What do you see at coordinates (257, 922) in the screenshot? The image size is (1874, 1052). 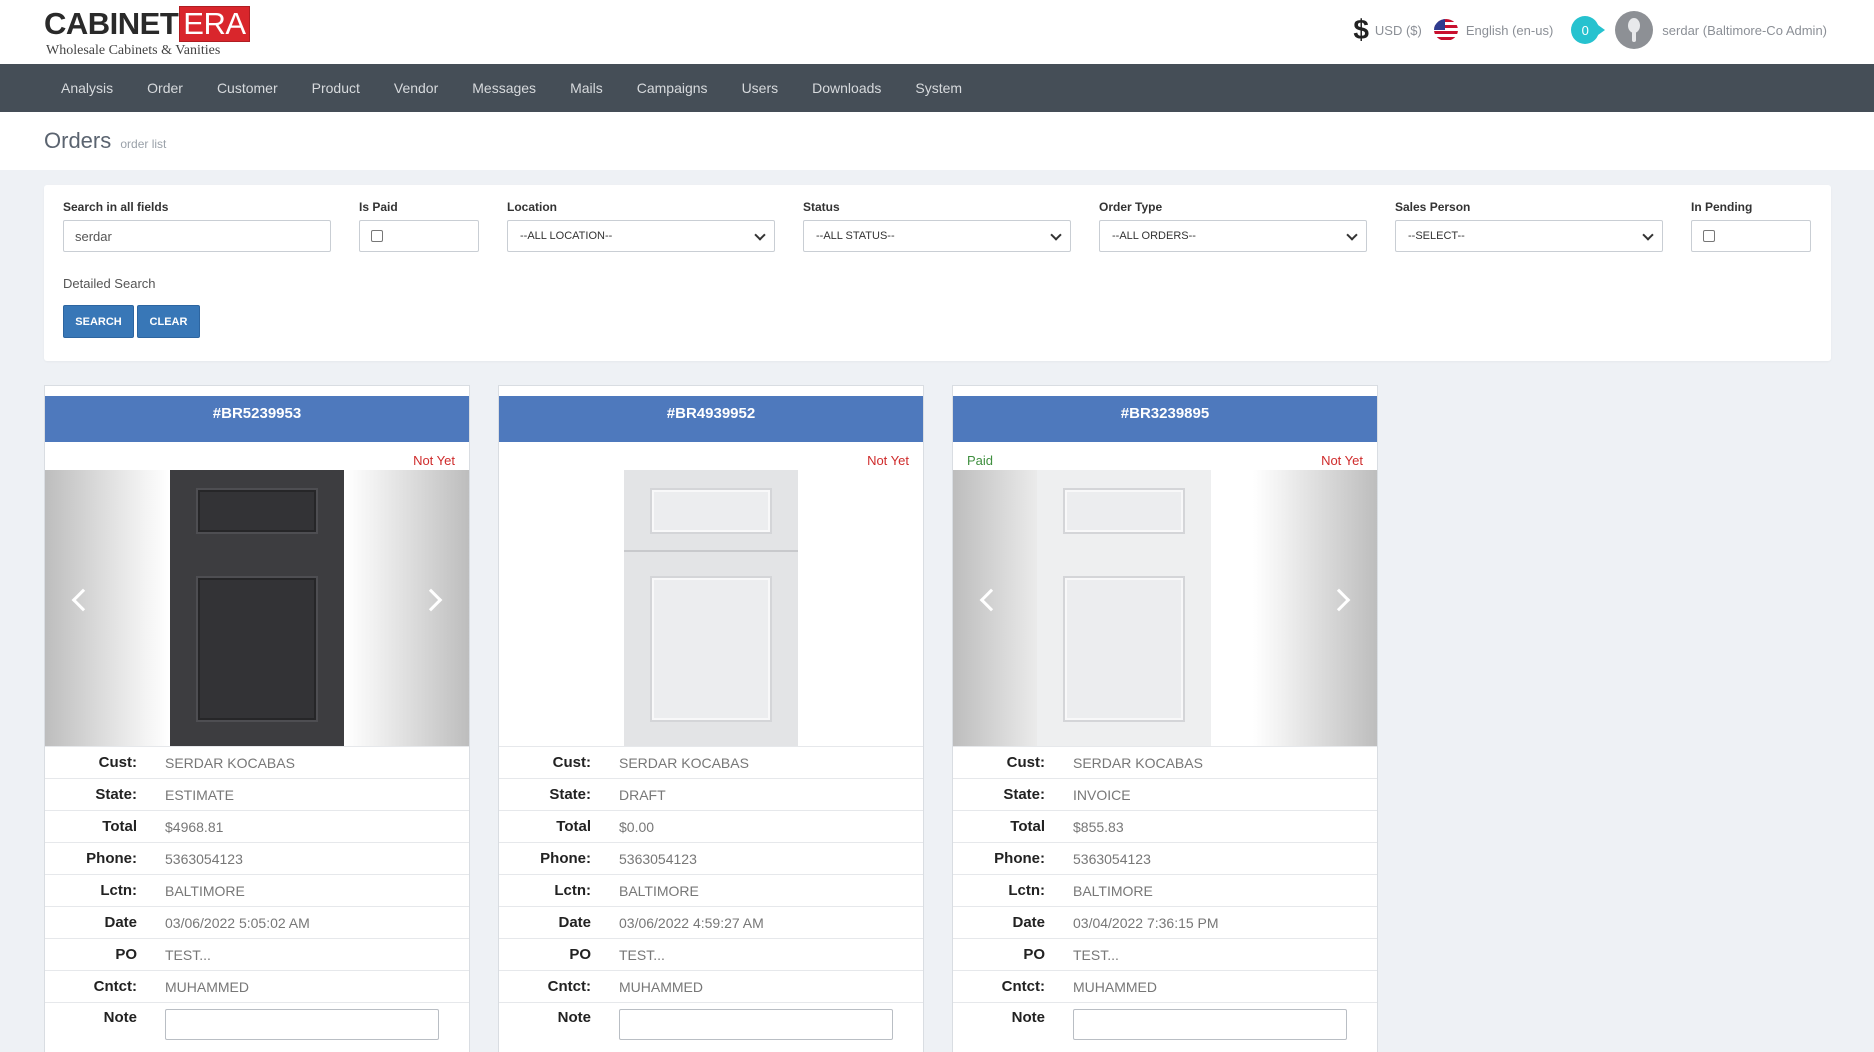 I see `detail-row: Date 03/06/2022 5:05:02 AM` at bounding box center [257, 922].